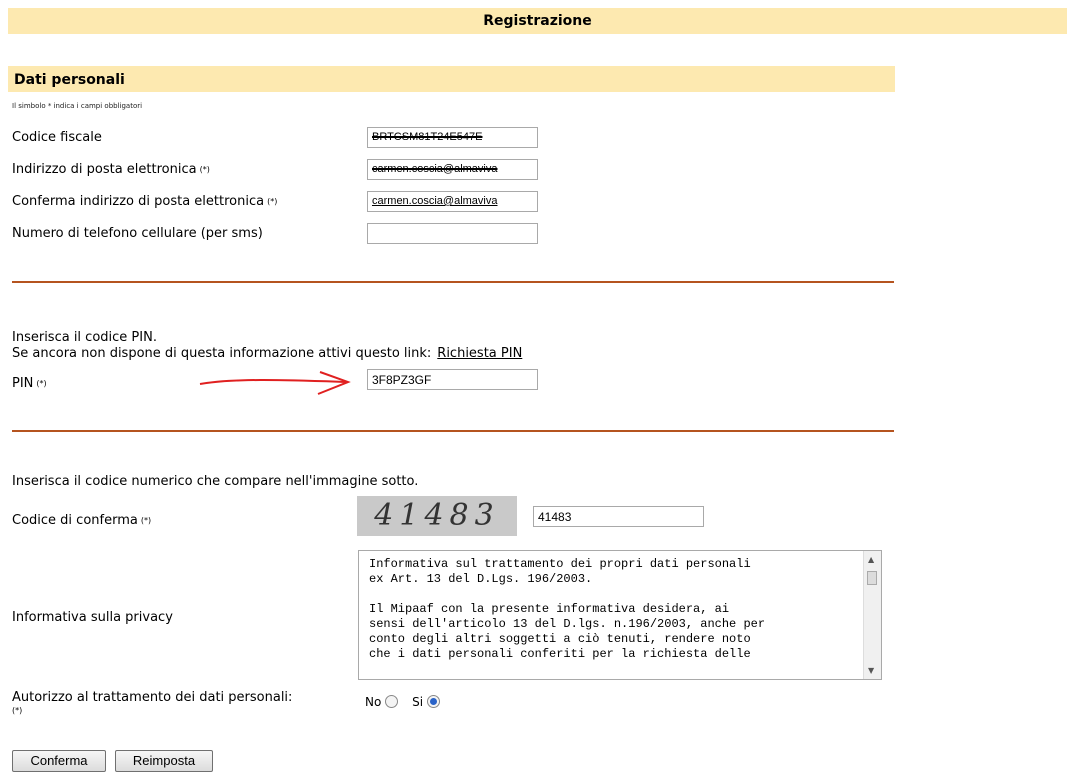 This screenshot has height=772, width=1067. I want to click on annotation-arrow, so click(275, 383).